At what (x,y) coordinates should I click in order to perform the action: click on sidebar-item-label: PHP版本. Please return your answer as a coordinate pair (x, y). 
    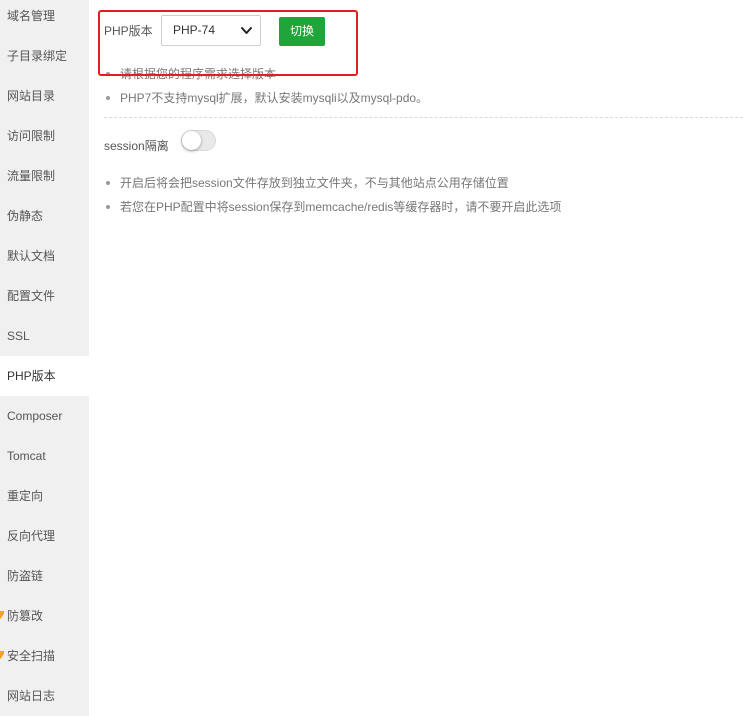
    Looking at the image, I should click on (31, 376).